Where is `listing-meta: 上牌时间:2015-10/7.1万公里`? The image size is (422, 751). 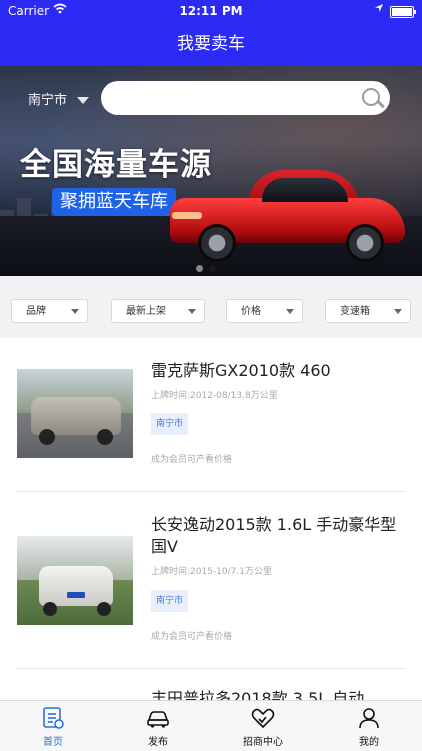 listing-meta: 上牌时间:2015-10/7.1万公里 is located at coordinates (211, 572).